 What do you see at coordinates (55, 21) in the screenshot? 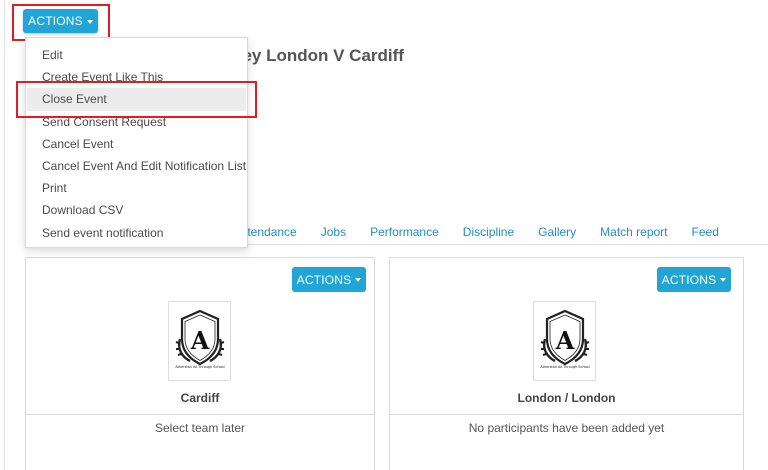
I see `actions-button-label: ACTIONS` at bounding box center [55, 21].